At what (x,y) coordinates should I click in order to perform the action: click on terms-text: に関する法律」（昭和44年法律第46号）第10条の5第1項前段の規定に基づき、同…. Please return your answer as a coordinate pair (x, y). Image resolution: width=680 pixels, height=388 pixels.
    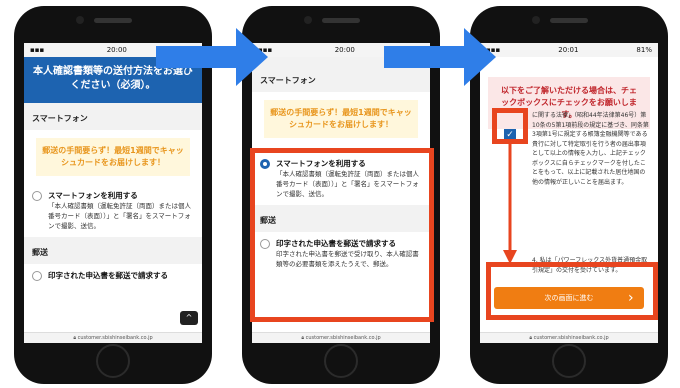
    Looking at the image, I should click on (590, 149).